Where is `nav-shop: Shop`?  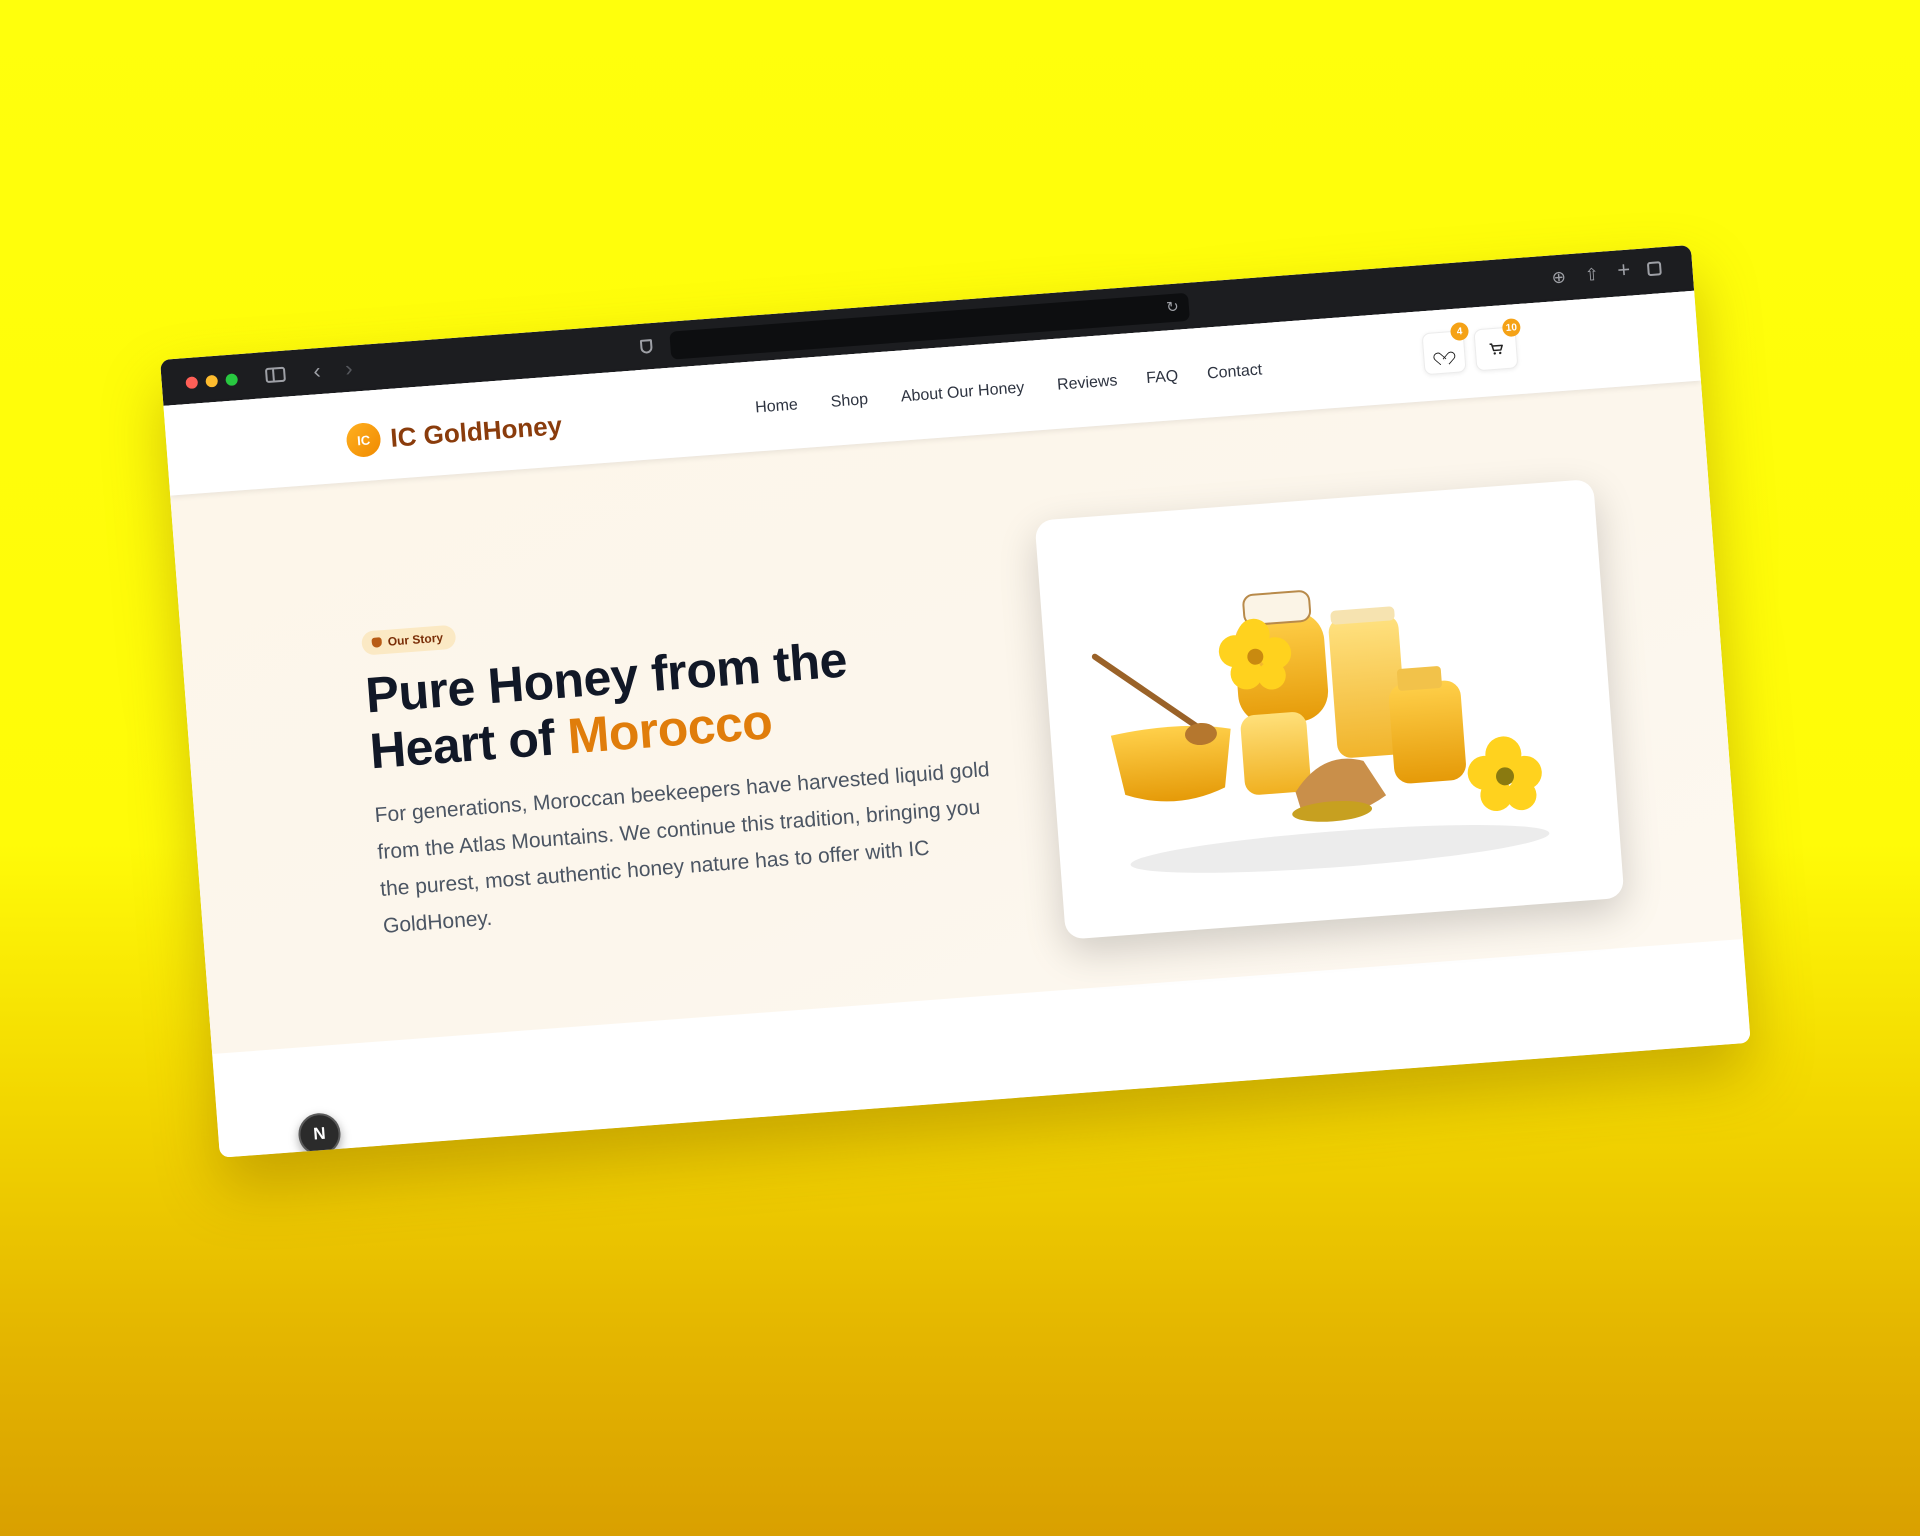
nav-shop: Shop is located at coordinates (849, 401).